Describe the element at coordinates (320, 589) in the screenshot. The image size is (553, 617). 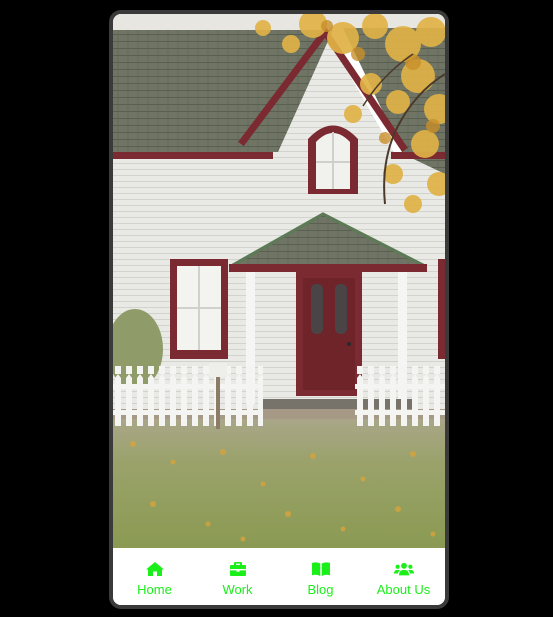
I see `nav-label-blog: Blog` at that location.